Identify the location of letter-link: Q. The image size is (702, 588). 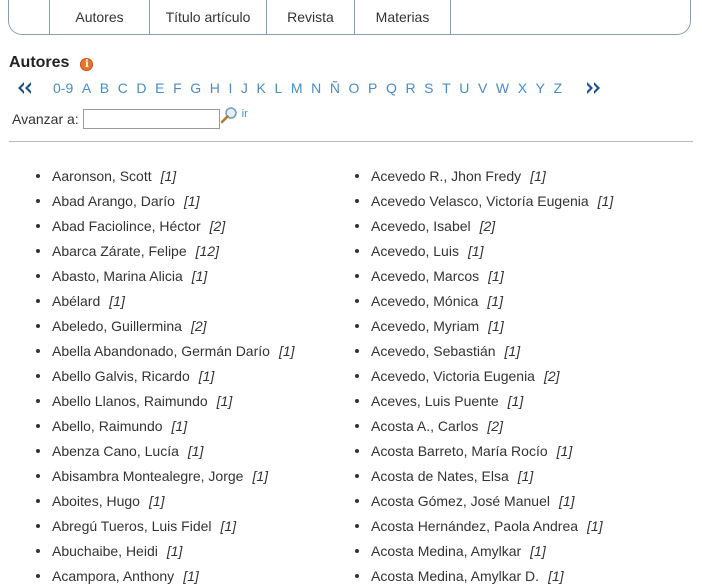
(391, 88).